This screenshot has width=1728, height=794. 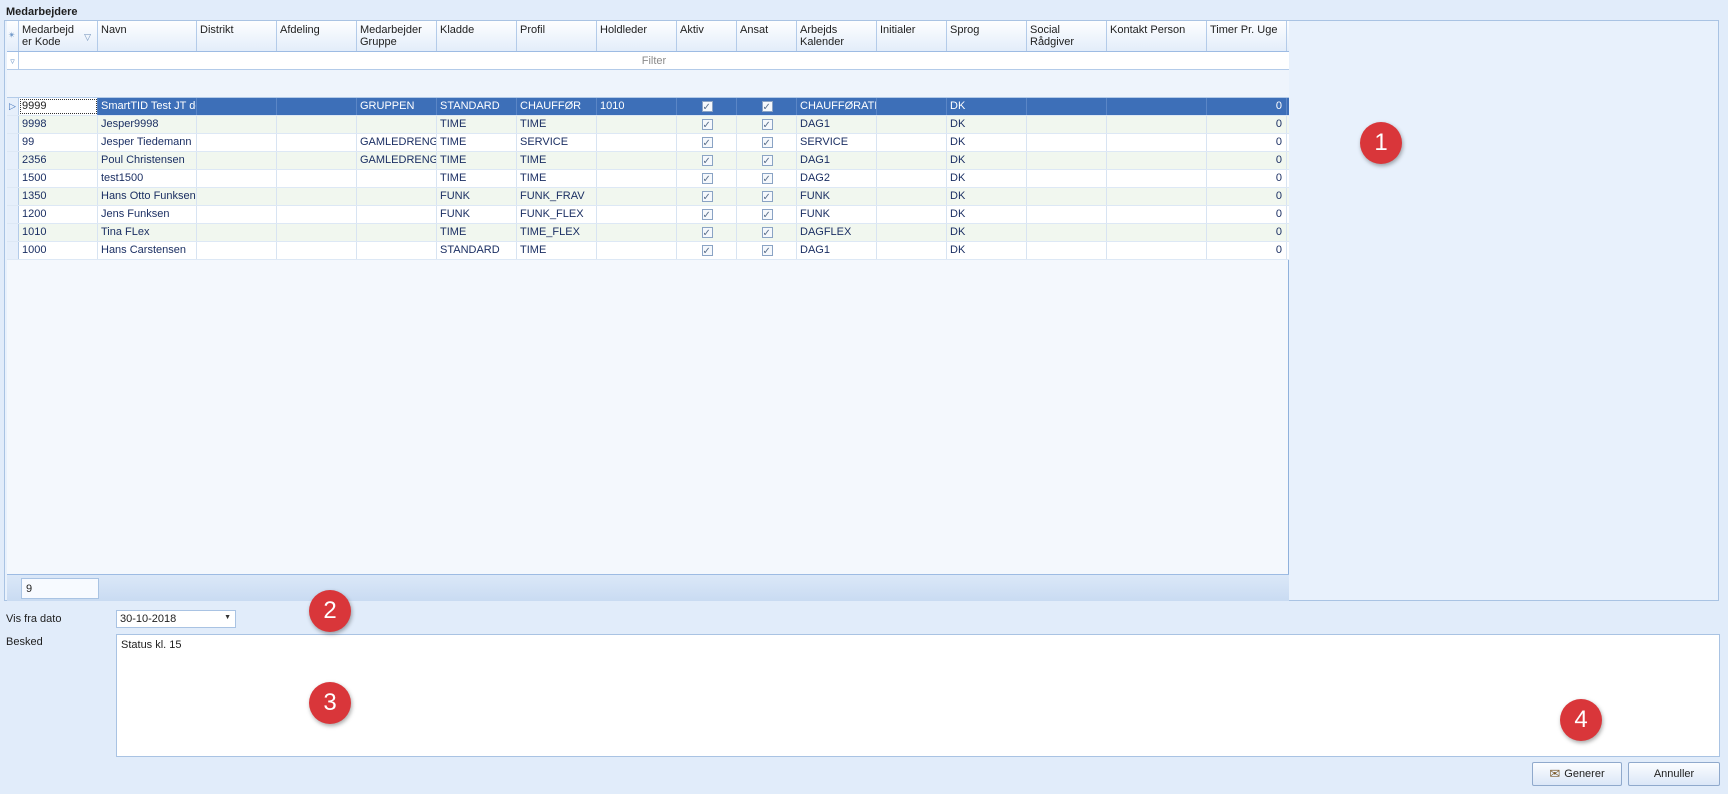 I want to click on row-indicator: ▷, so click(x=13, y=106).